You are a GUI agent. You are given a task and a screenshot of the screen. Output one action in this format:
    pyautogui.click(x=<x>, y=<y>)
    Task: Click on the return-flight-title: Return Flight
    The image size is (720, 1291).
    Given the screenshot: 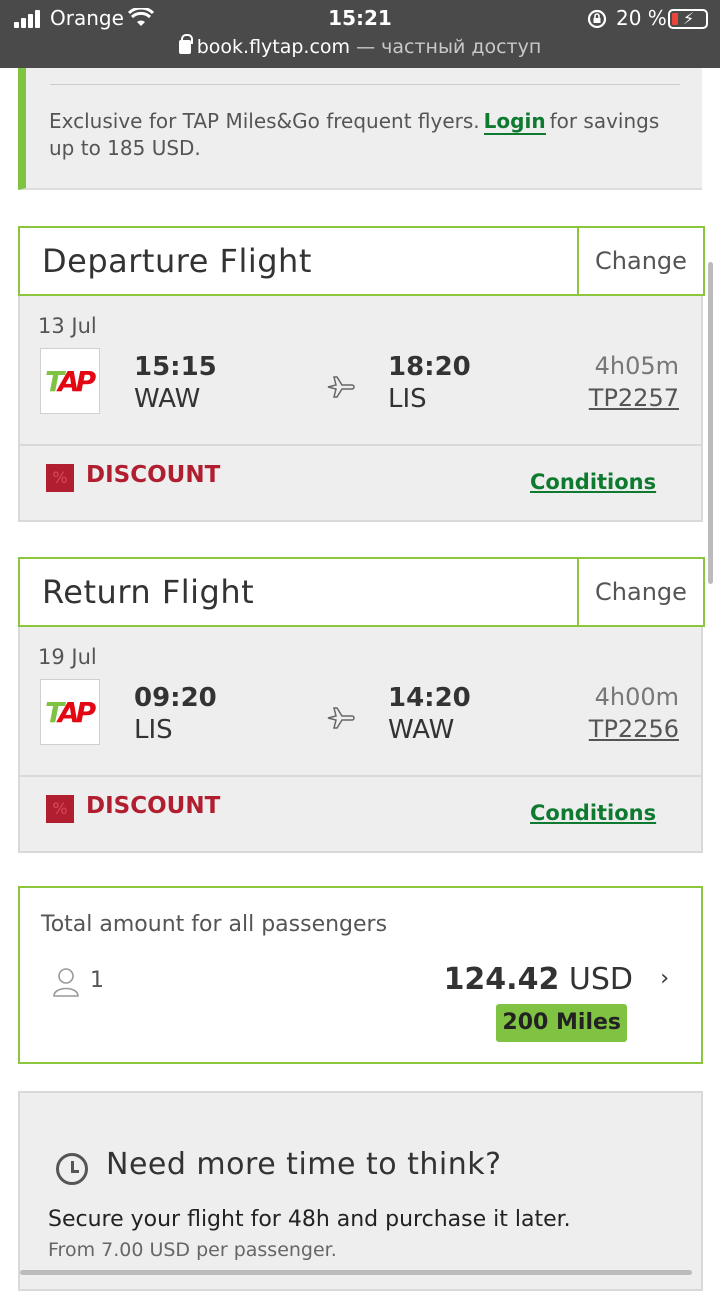 What is the action you would take?
    pyautogui.click(x=148, y=592)
    